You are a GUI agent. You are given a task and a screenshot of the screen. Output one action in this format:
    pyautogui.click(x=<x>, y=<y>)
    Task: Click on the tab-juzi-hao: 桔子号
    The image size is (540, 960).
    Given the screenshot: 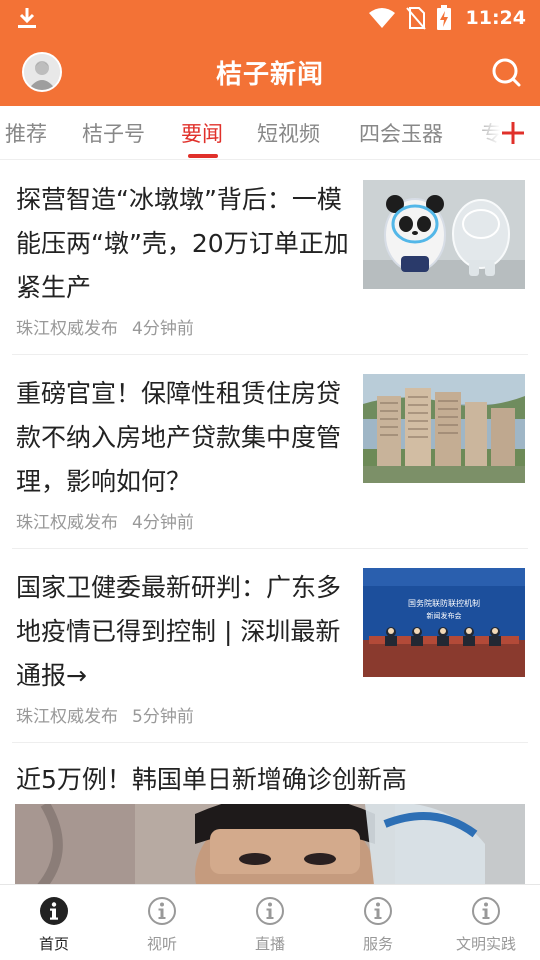 What is the action you would take?
    pyautogui.click(x=113, y=133)
    